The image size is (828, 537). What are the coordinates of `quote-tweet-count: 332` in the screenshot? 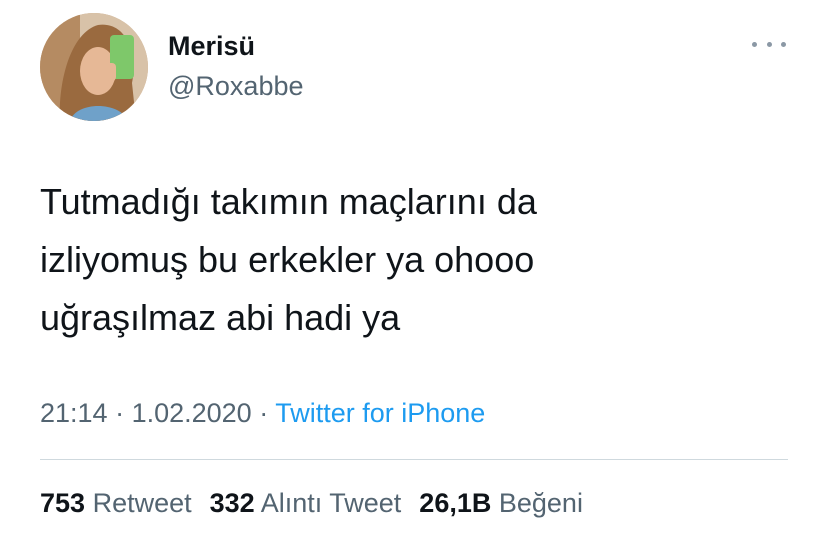 It's located at (232, 503).